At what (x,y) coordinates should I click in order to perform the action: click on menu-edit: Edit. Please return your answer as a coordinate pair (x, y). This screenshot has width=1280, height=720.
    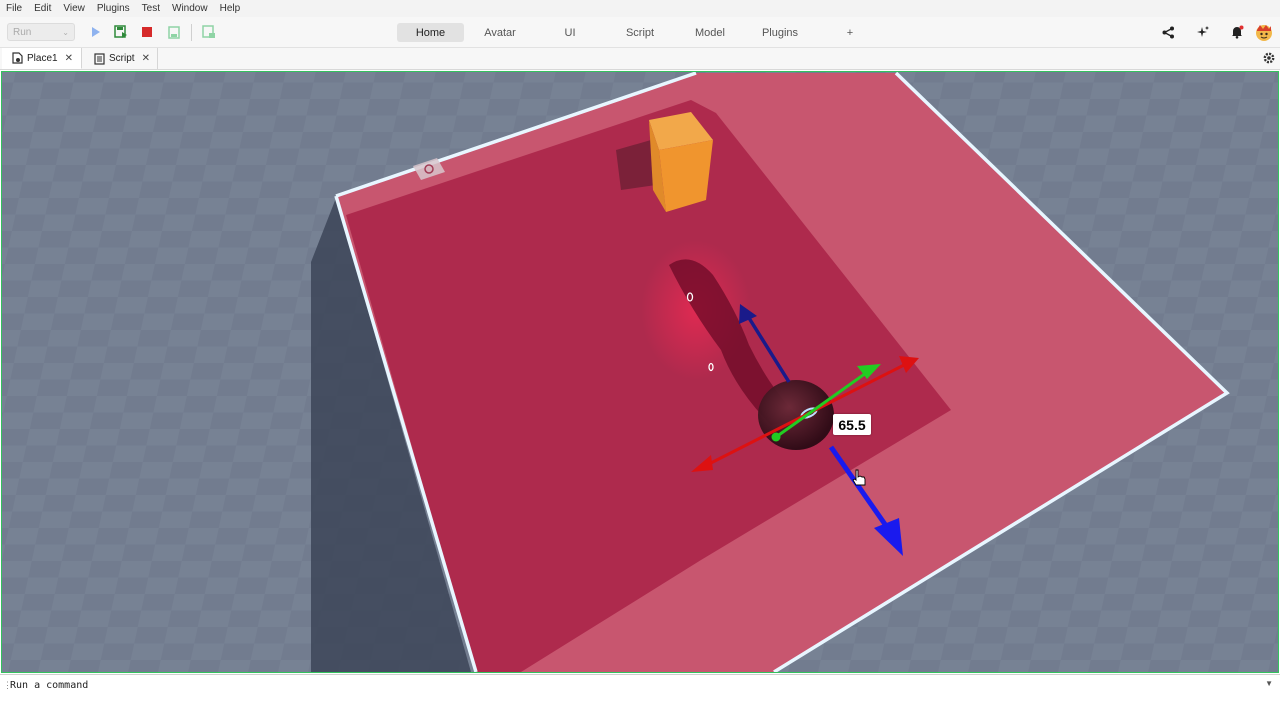
    Looking at the image, I should click on (42, 8).